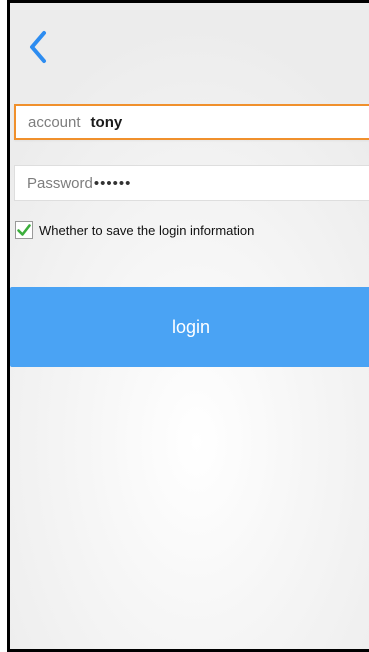  I want to click on password-label: Password, so click(60, 183).